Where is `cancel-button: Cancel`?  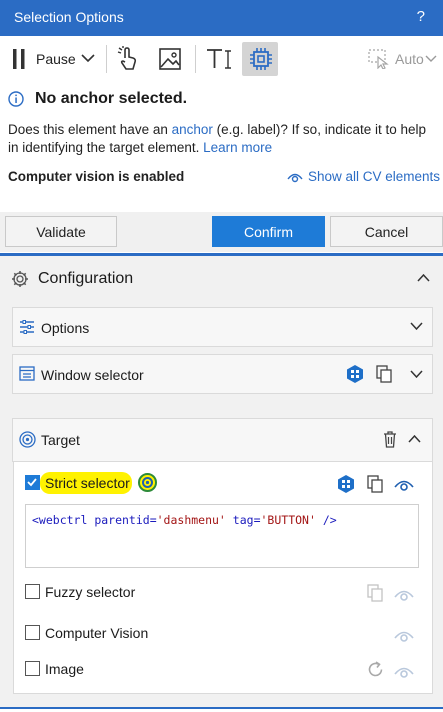 cancel-button: Cancel is located at coordinates (386, 231).